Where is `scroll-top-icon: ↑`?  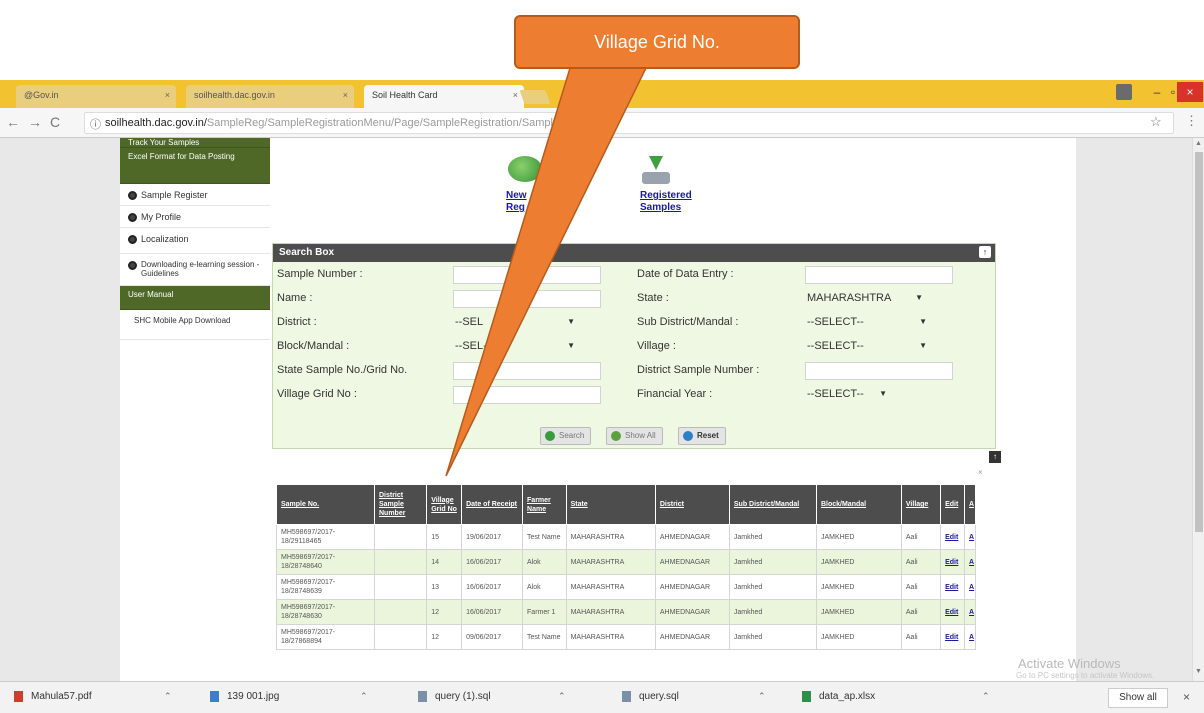 scroll-top-icon: ↑ is located at coordinates (995, 457).